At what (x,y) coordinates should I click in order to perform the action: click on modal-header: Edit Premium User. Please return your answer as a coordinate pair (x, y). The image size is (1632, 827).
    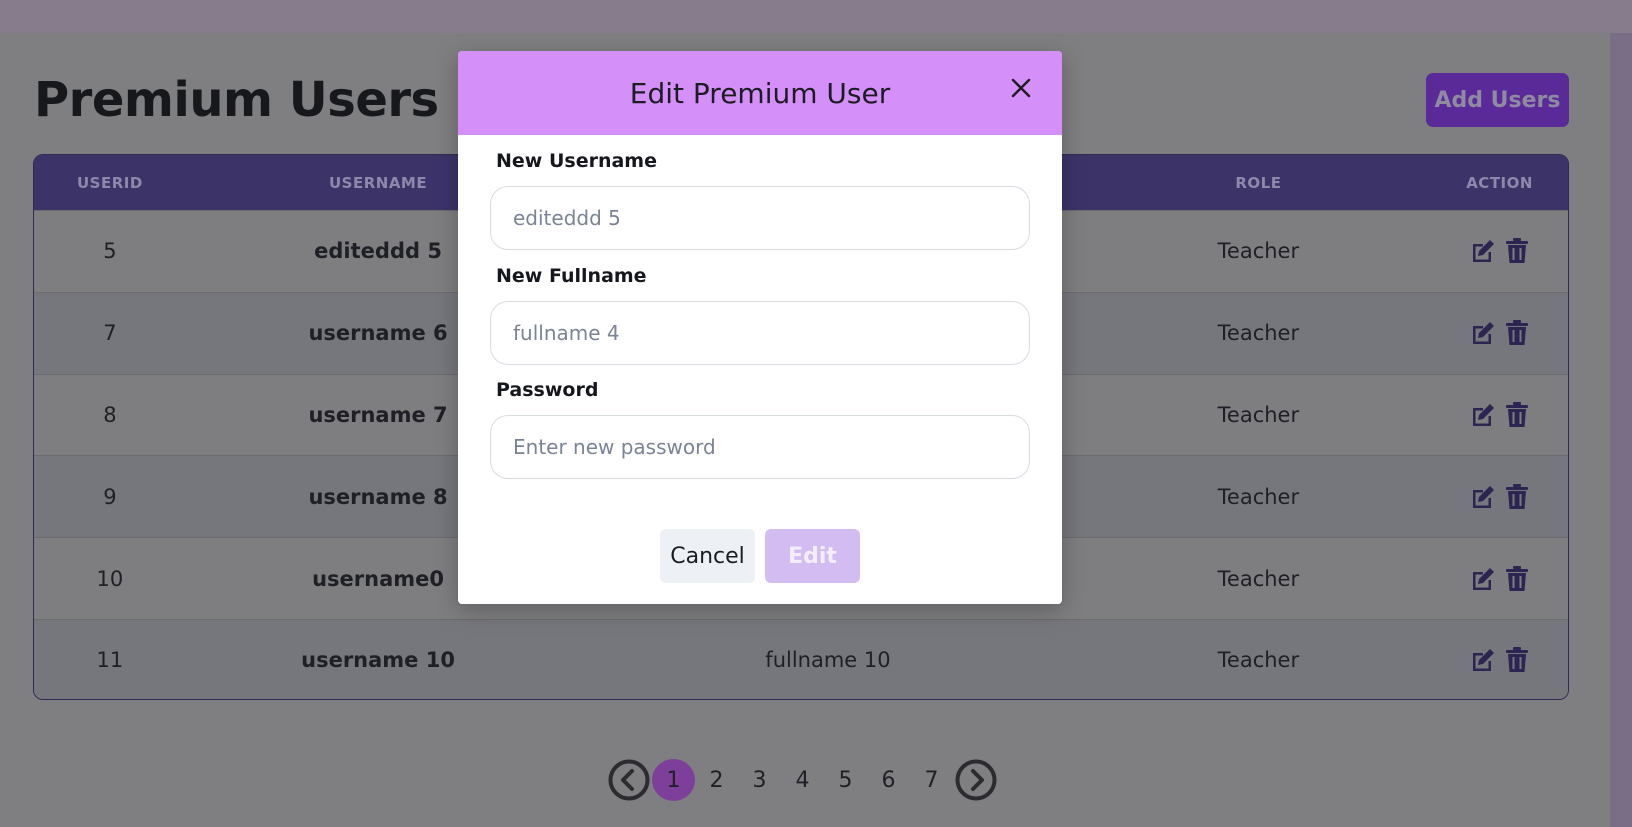
    Looking at the image, I should click on (760, 93).